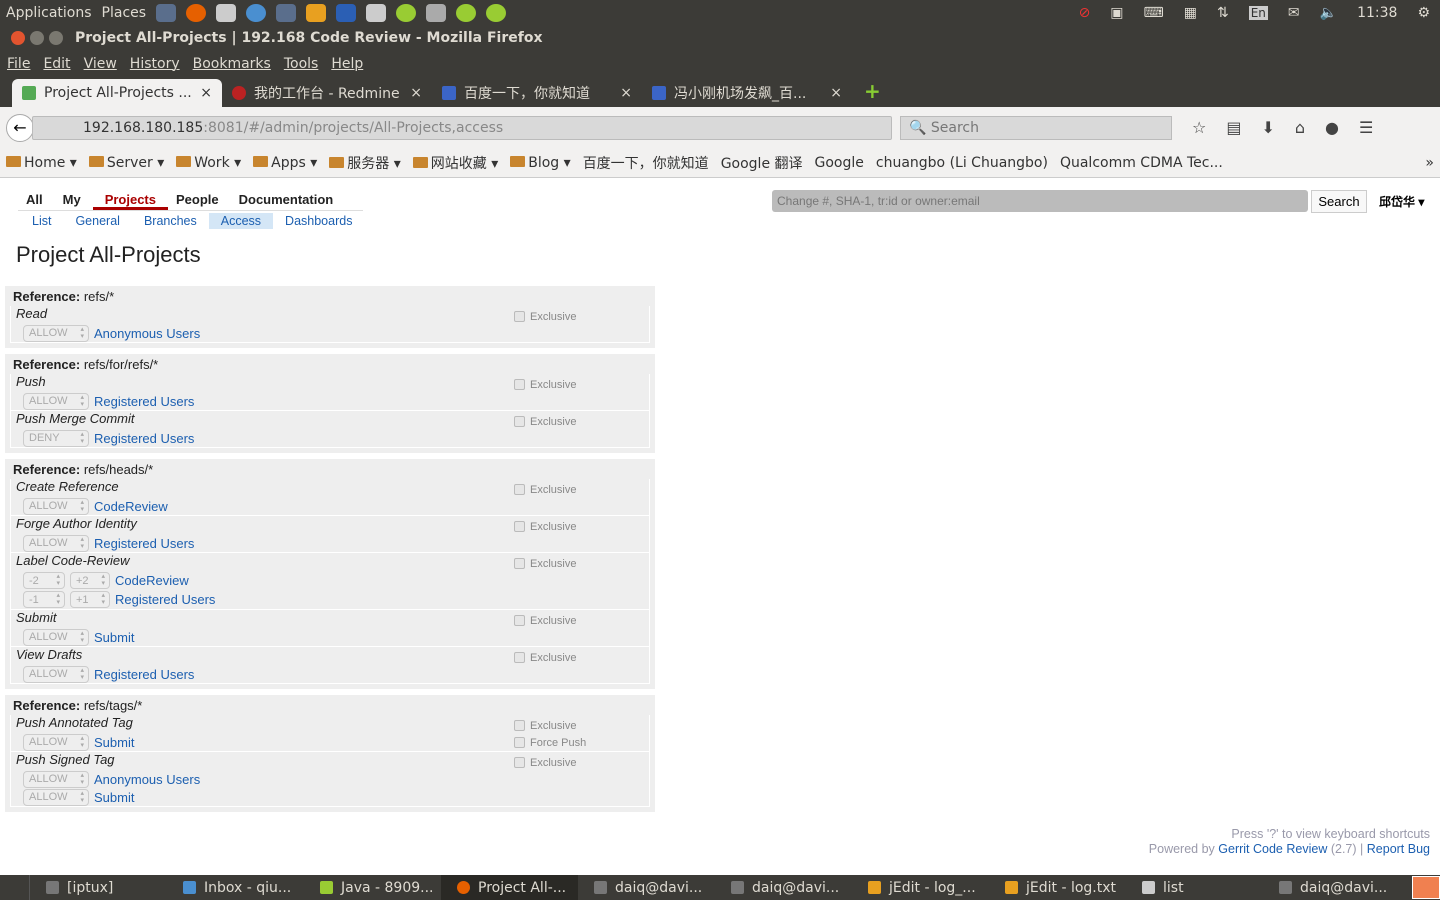 The height and width of the screenshot is (900, 1440). Describe the element at coordinates (327, 93) in the screenshot. I see `tab-redmine: 我的工作台 - Redmine ×` at that location.